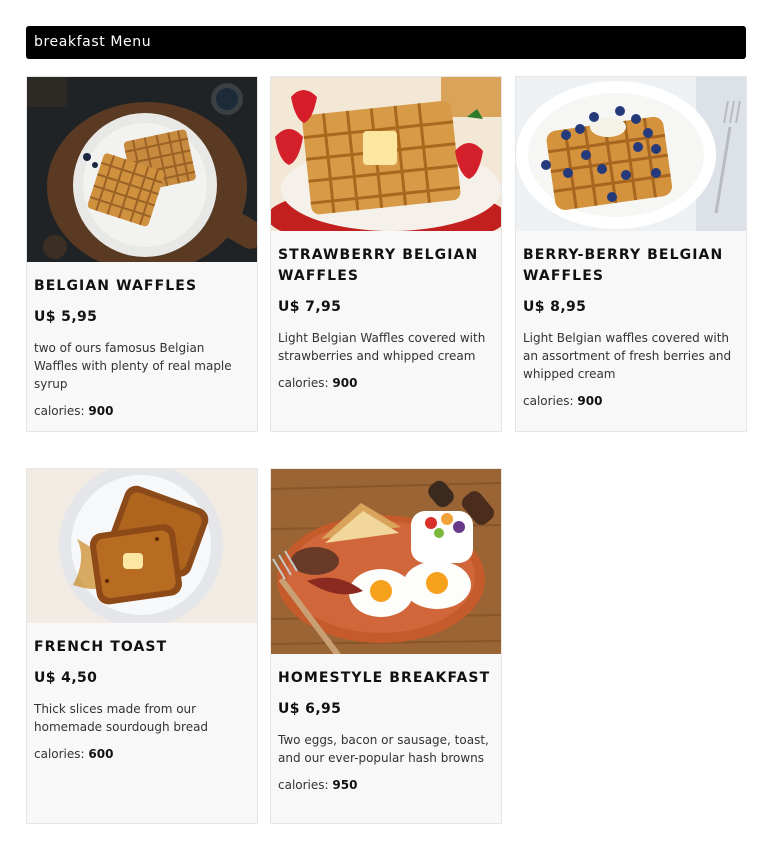 This screenshot has width=780, height=861. What do you see at coordinates (101, 647) in the screenshot?
I see `item-name: FRENCH TOAST` at bounding box center [101, 647].